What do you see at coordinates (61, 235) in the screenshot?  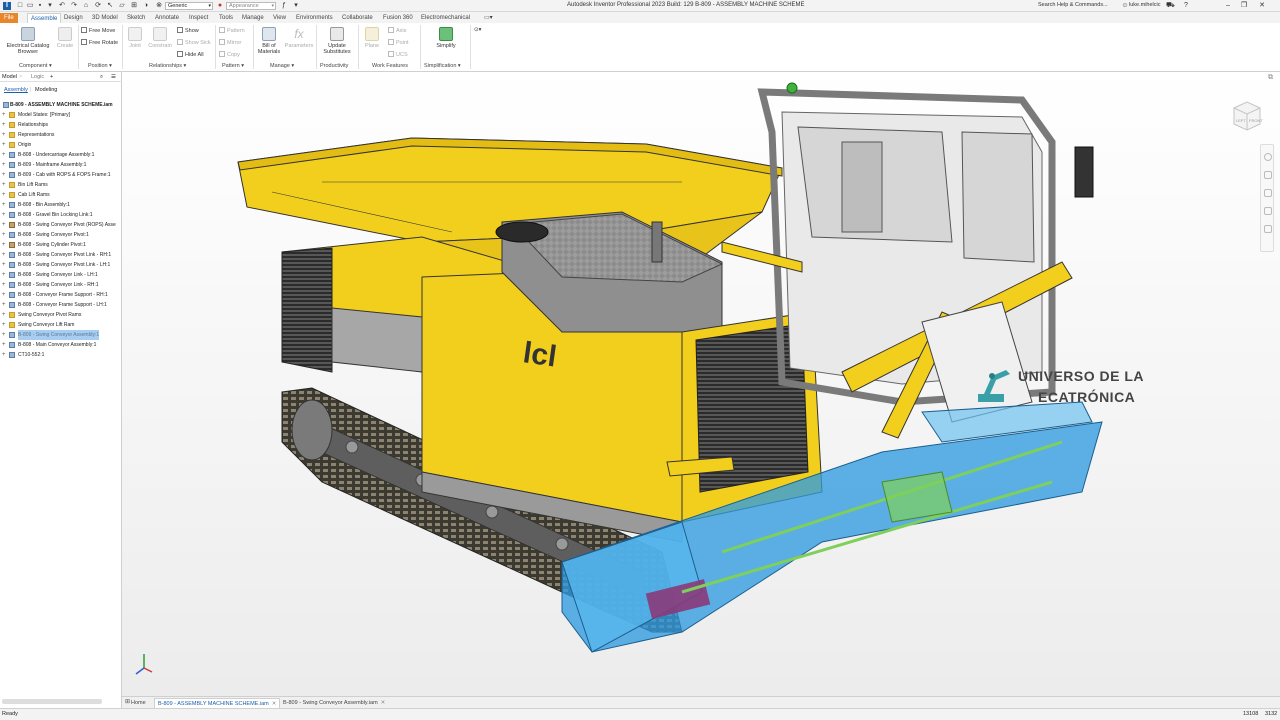 I see `tree-item: + B-808 - Swing Conveyor Pivot:1` at bounding box center [61, 235].